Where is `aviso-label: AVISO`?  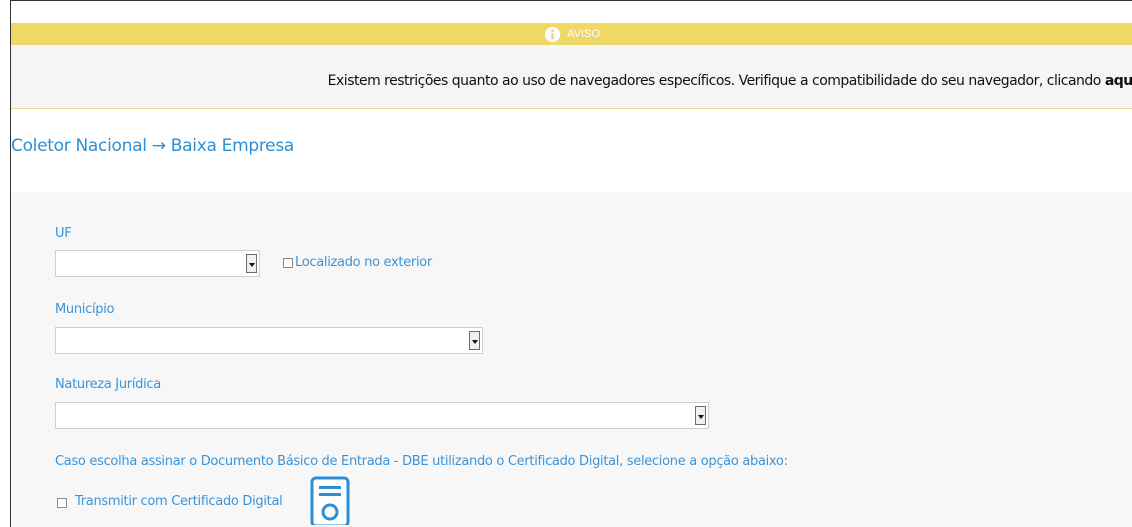
aviso-label: AVISO is located at coordinates (583, 34).